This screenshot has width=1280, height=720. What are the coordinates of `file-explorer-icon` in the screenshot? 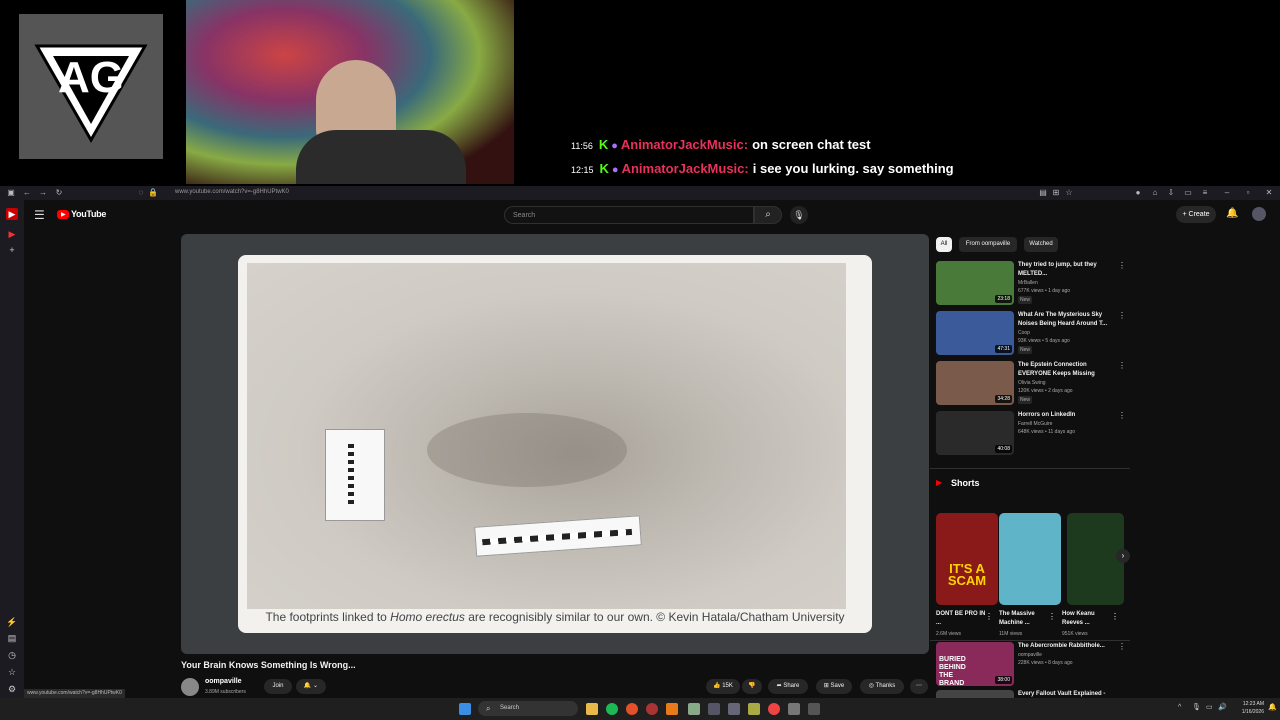 It's located at (592, 709).